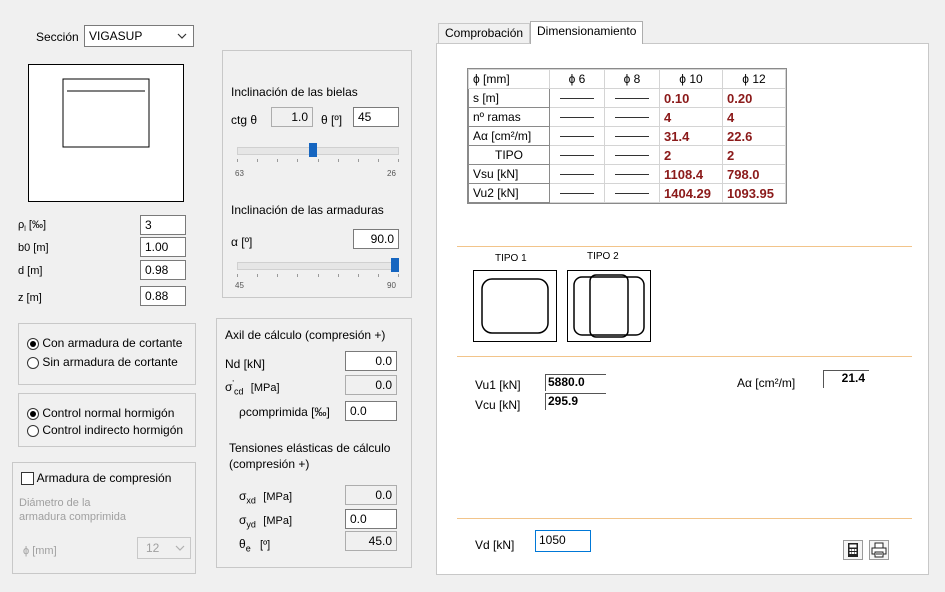 The width and height of the screenshot is (945, 592). Describe the element at coordinates (371, 519) in the screenshot. I see `syd-field: 0.0` at that location.